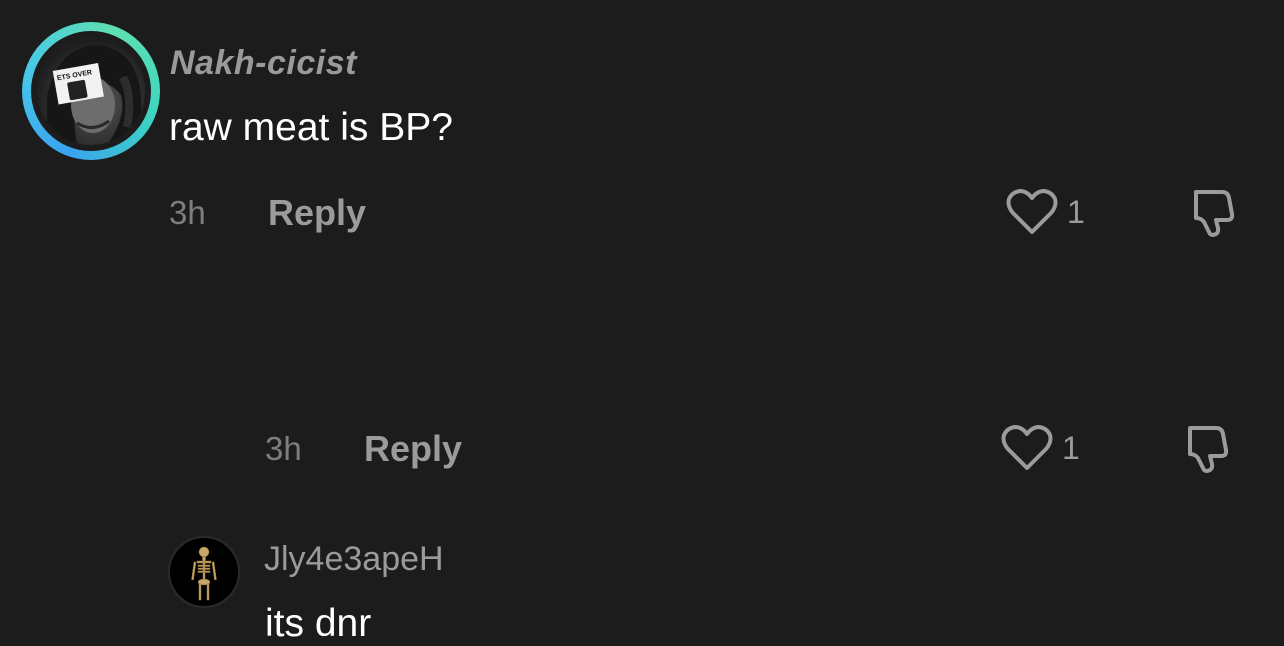  Describe the element at coordinates (311, 127) in the screenshot. I see `comment-text: raw meat is BP?` at that location.